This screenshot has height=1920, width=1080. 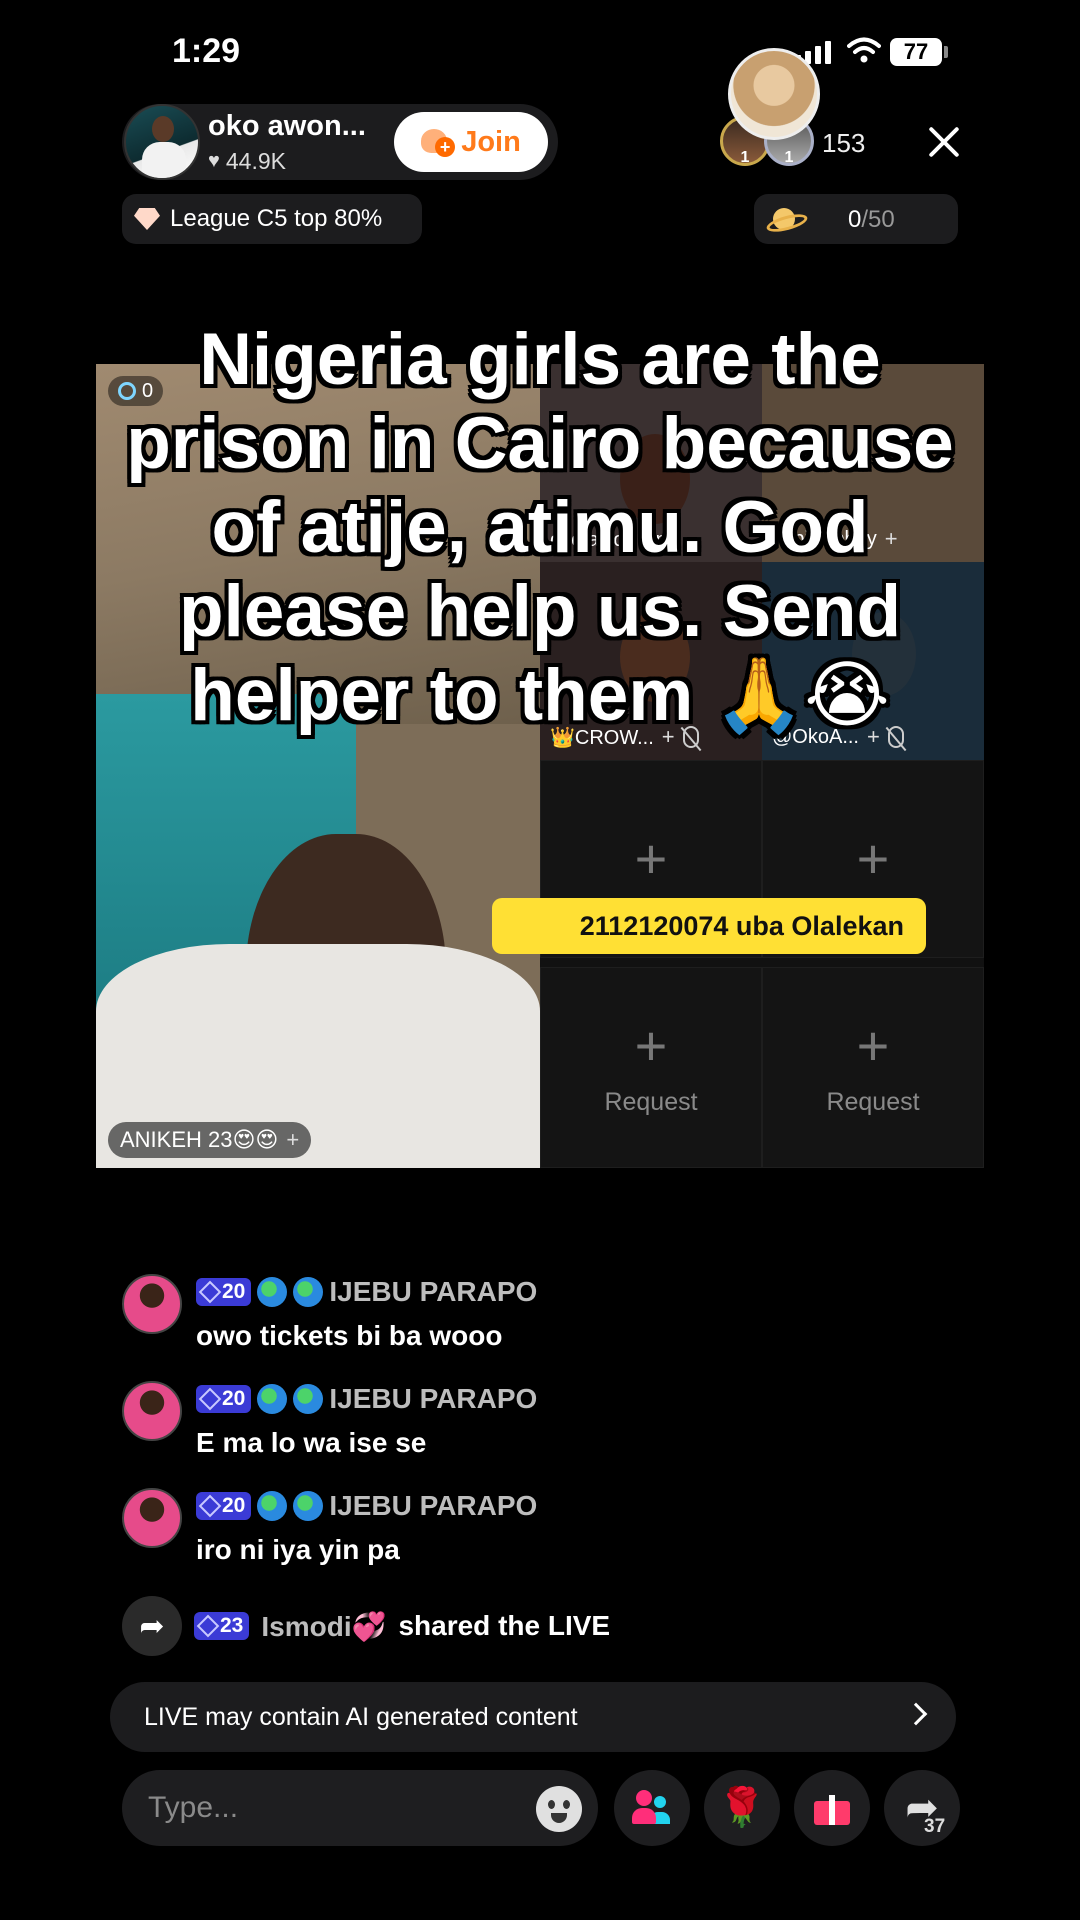 What do you see at coordinates (916, 1714) in the screenshot?
I see `chevron-right-icon` at bounding box center [916, 1714].